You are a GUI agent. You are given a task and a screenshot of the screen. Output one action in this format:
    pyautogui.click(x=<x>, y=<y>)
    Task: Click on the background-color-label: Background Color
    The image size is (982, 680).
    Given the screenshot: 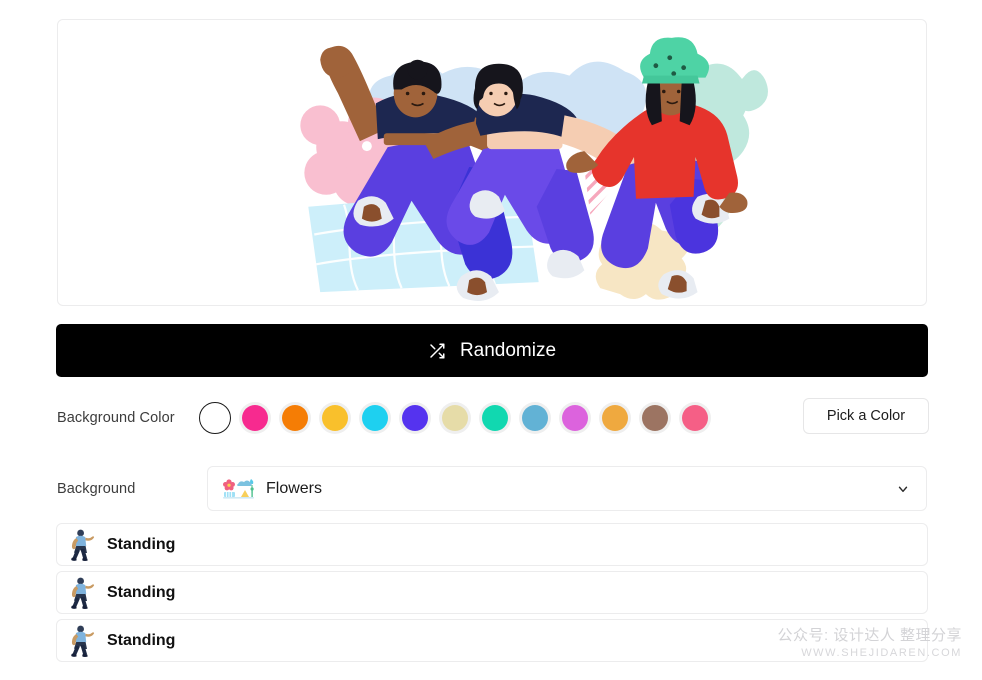 What is the action you would take?
    pyautogui.click(x=116, y=418)
    